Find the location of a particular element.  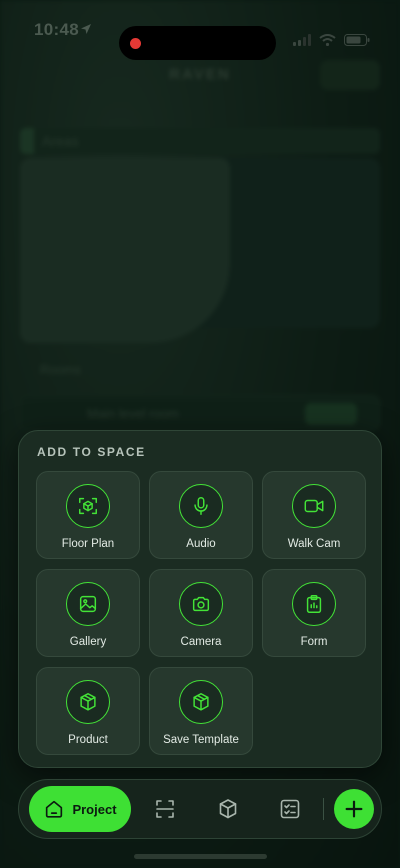

background-section-label: Areas is located at coordinates (60, 141).